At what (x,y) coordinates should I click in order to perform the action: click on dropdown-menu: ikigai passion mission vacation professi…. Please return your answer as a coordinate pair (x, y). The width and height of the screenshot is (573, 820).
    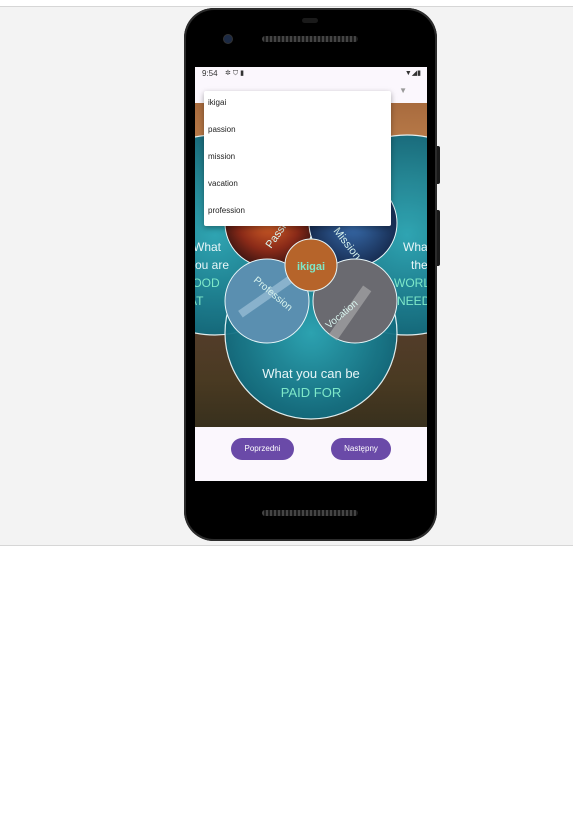
    Looking at the image, I should click on (297, 158).